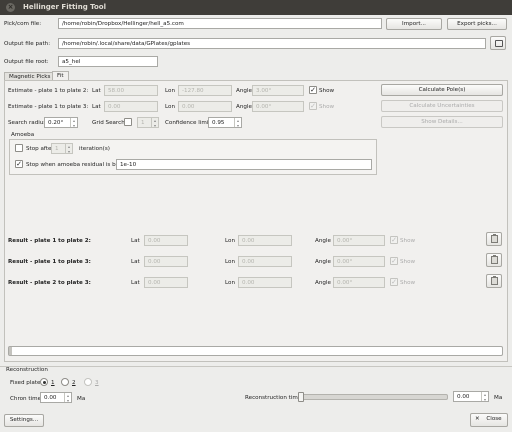  Describe the element at coordinates (244, 91) in the screenshot. I see `estimate-12-angle-label: Angle` at that location.